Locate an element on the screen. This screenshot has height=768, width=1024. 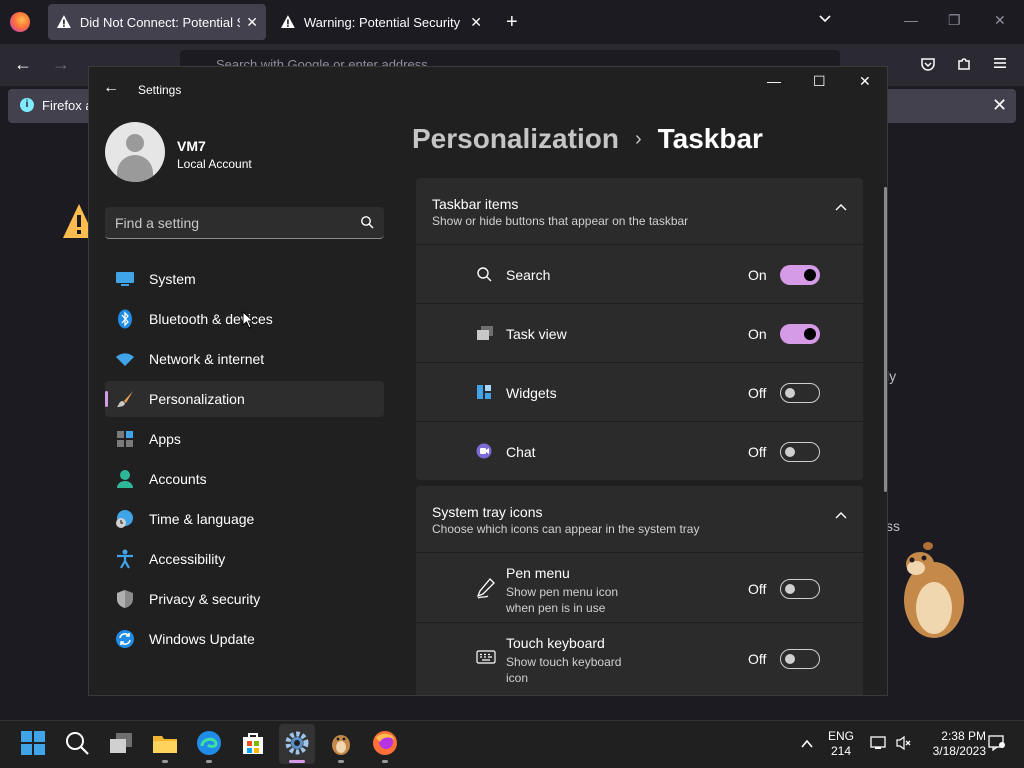
toggle-state-text: Off is located at coordinates (757, 452).